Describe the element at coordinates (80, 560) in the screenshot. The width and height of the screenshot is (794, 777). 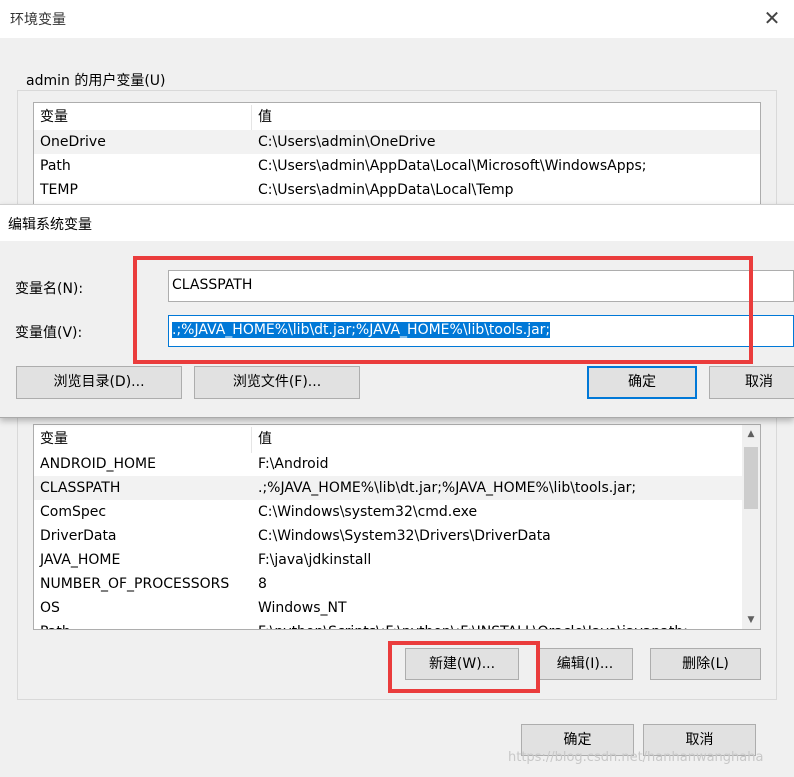
I see `variable-name: JAVA_HOME` at that location.